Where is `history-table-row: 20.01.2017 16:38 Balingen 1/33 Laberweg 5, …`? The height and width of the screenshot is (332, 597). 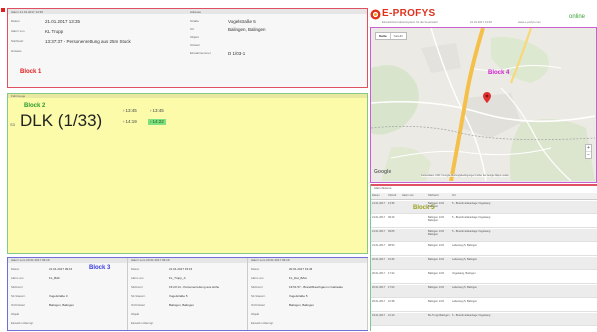 history-table-row: 20.01.2017 16:38 Balingen 1/33 Laberweg 5, … is located at coordinates (484, 305).